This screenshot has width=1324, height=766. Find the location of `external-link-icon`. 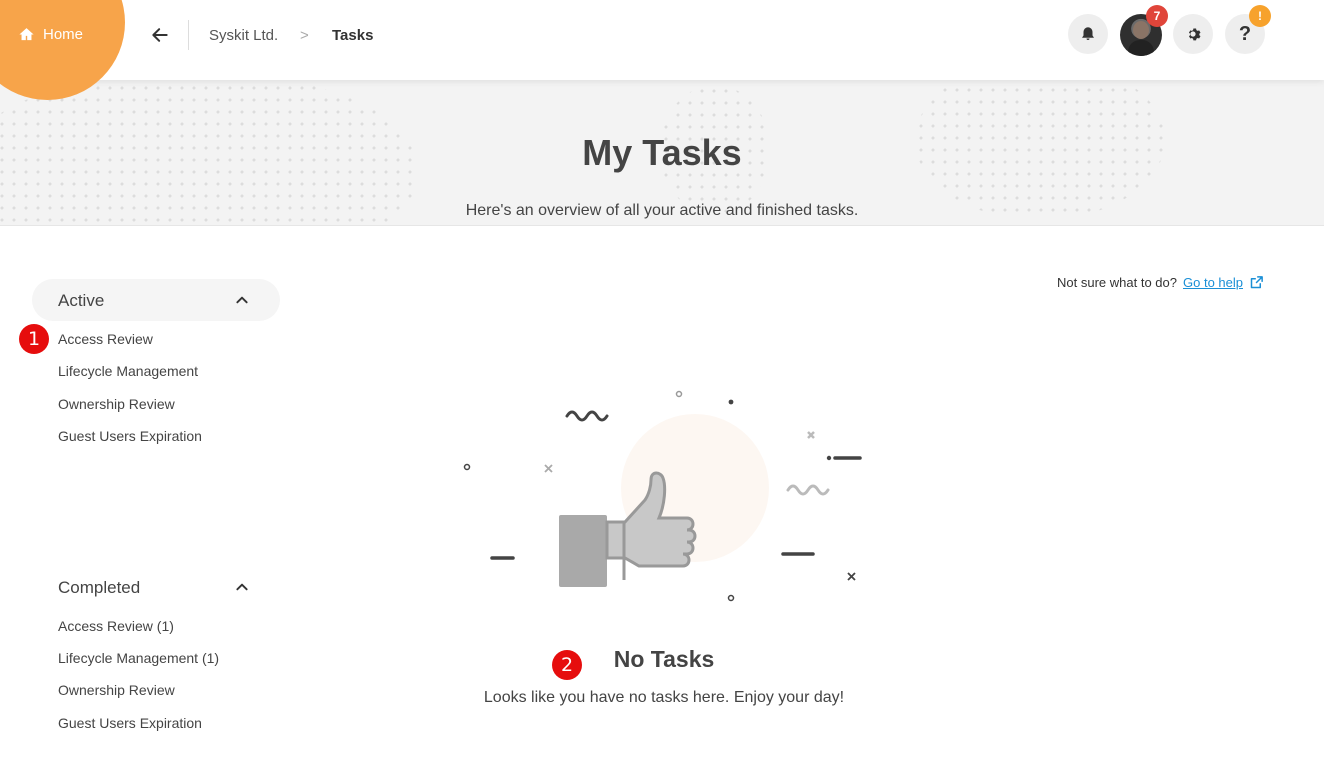

external-link-icon is located at coordinates (1256, 282).